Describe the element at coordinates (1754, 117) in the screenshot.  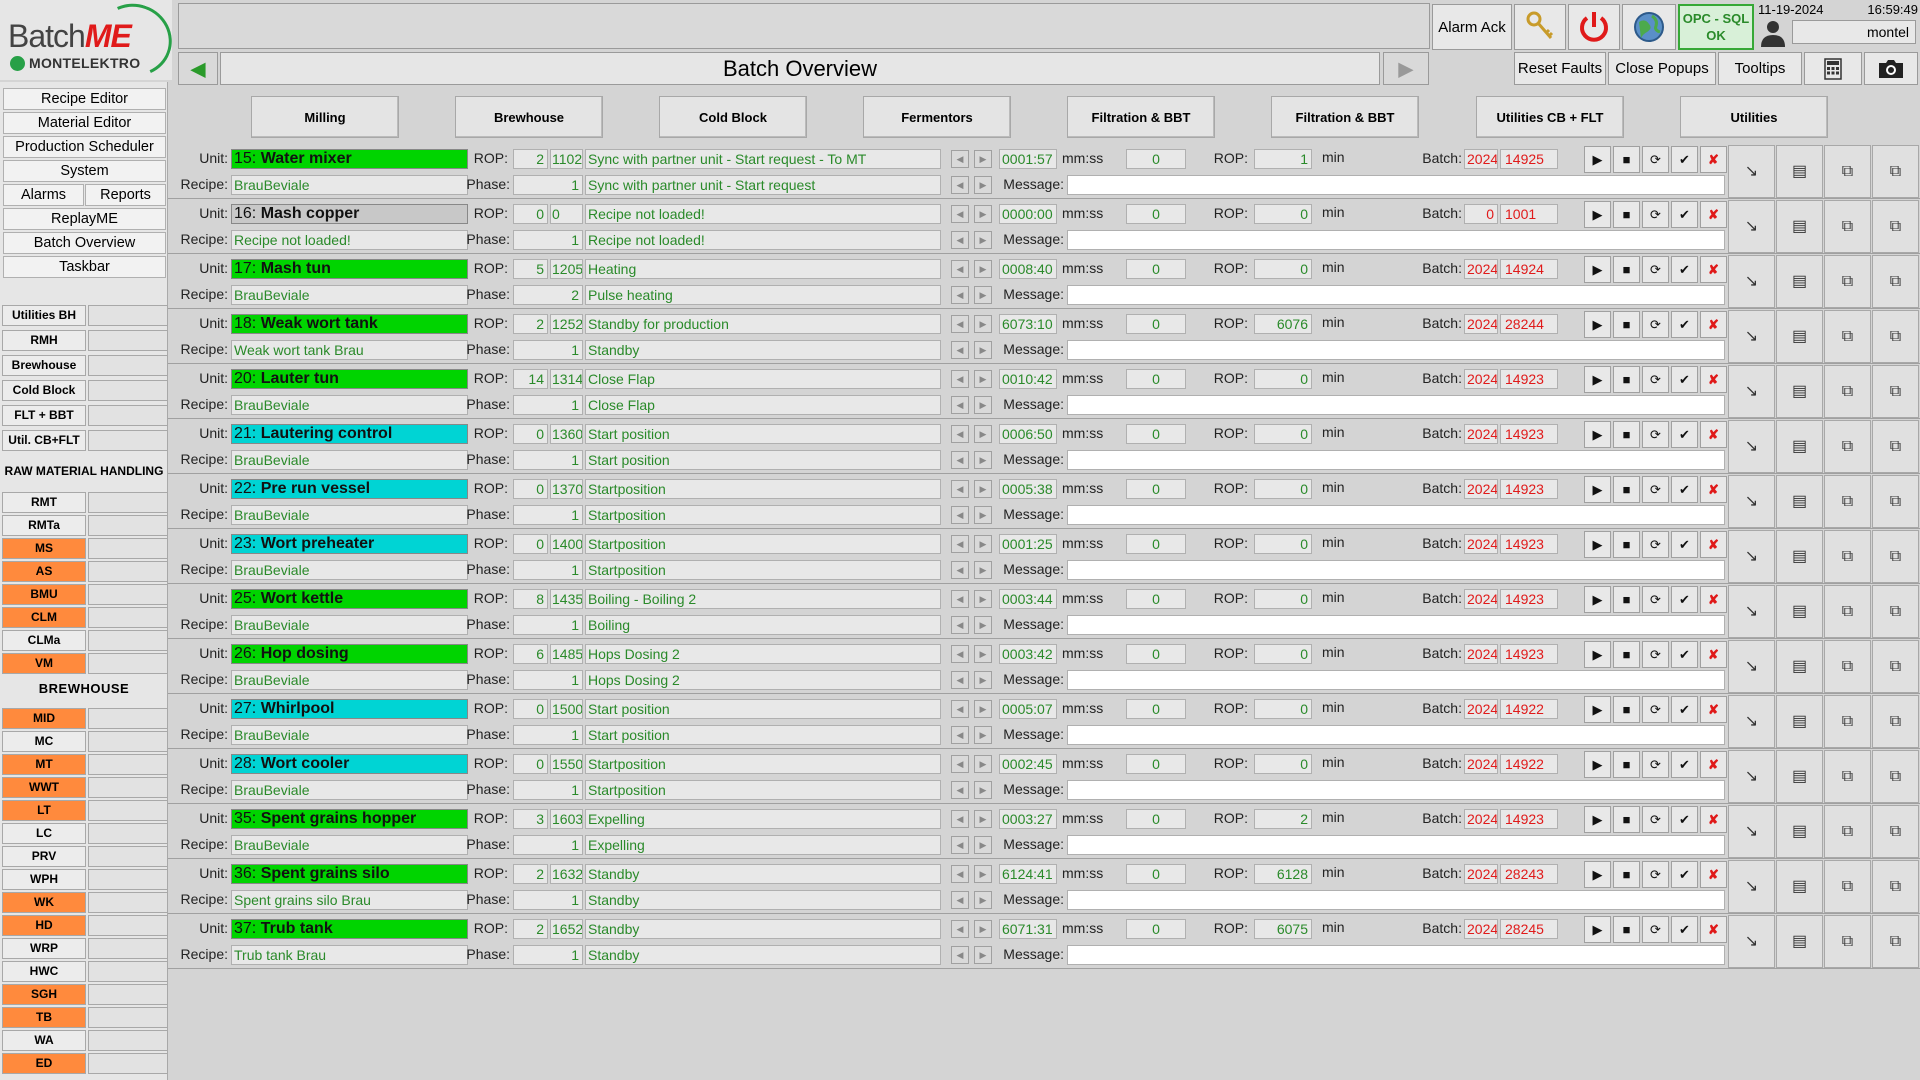
I see `tab-button: Utilities` at that location.